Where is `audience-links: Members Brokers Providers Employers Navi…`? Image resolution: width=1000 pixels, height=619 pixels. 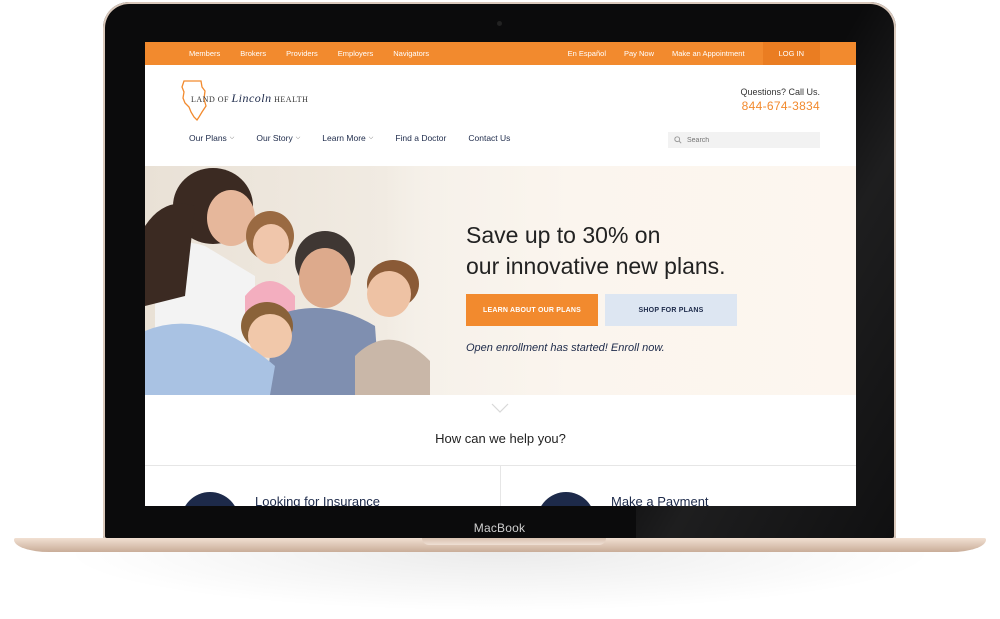
audience-links: Members Brokers Providers Employers Navi… is located at coordinates (319, 53).